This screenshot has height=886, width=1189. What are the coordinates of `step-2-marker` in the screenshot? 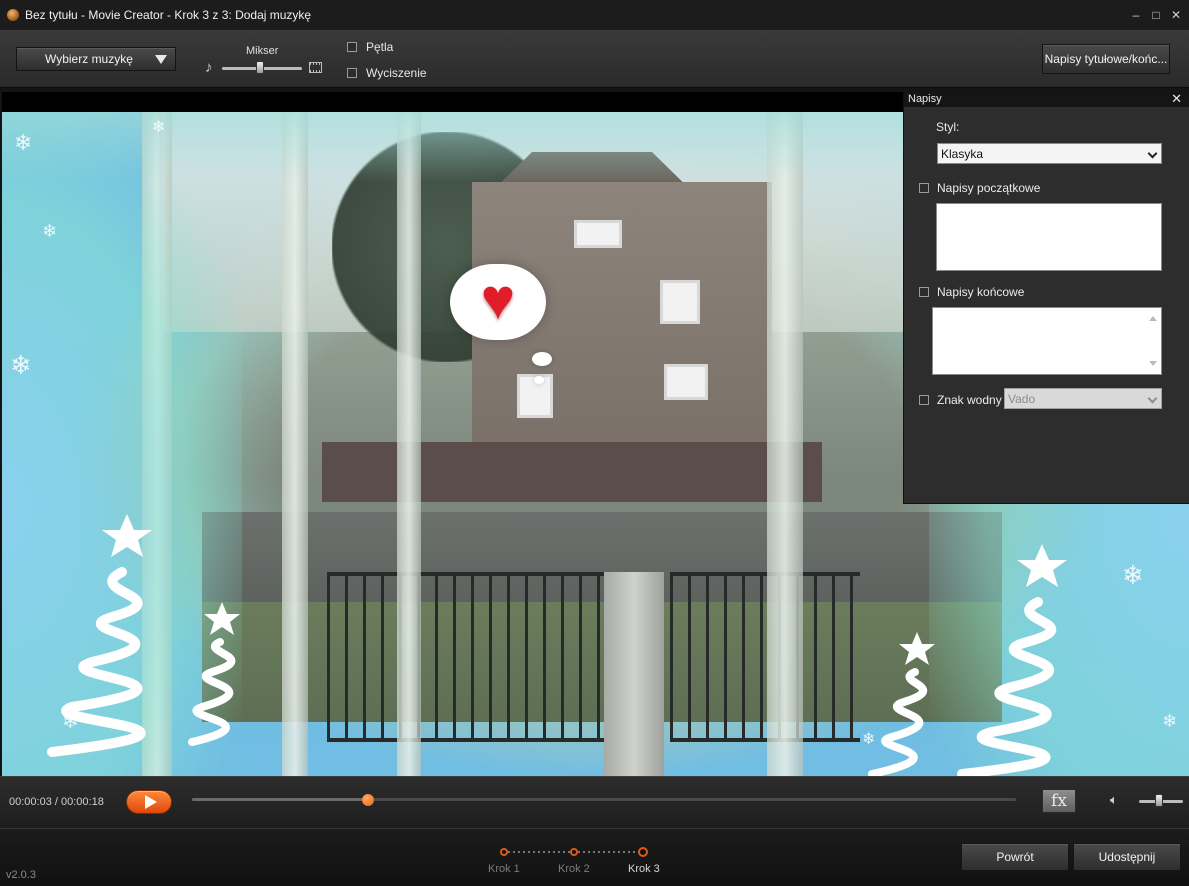 It's located at (574, 852).